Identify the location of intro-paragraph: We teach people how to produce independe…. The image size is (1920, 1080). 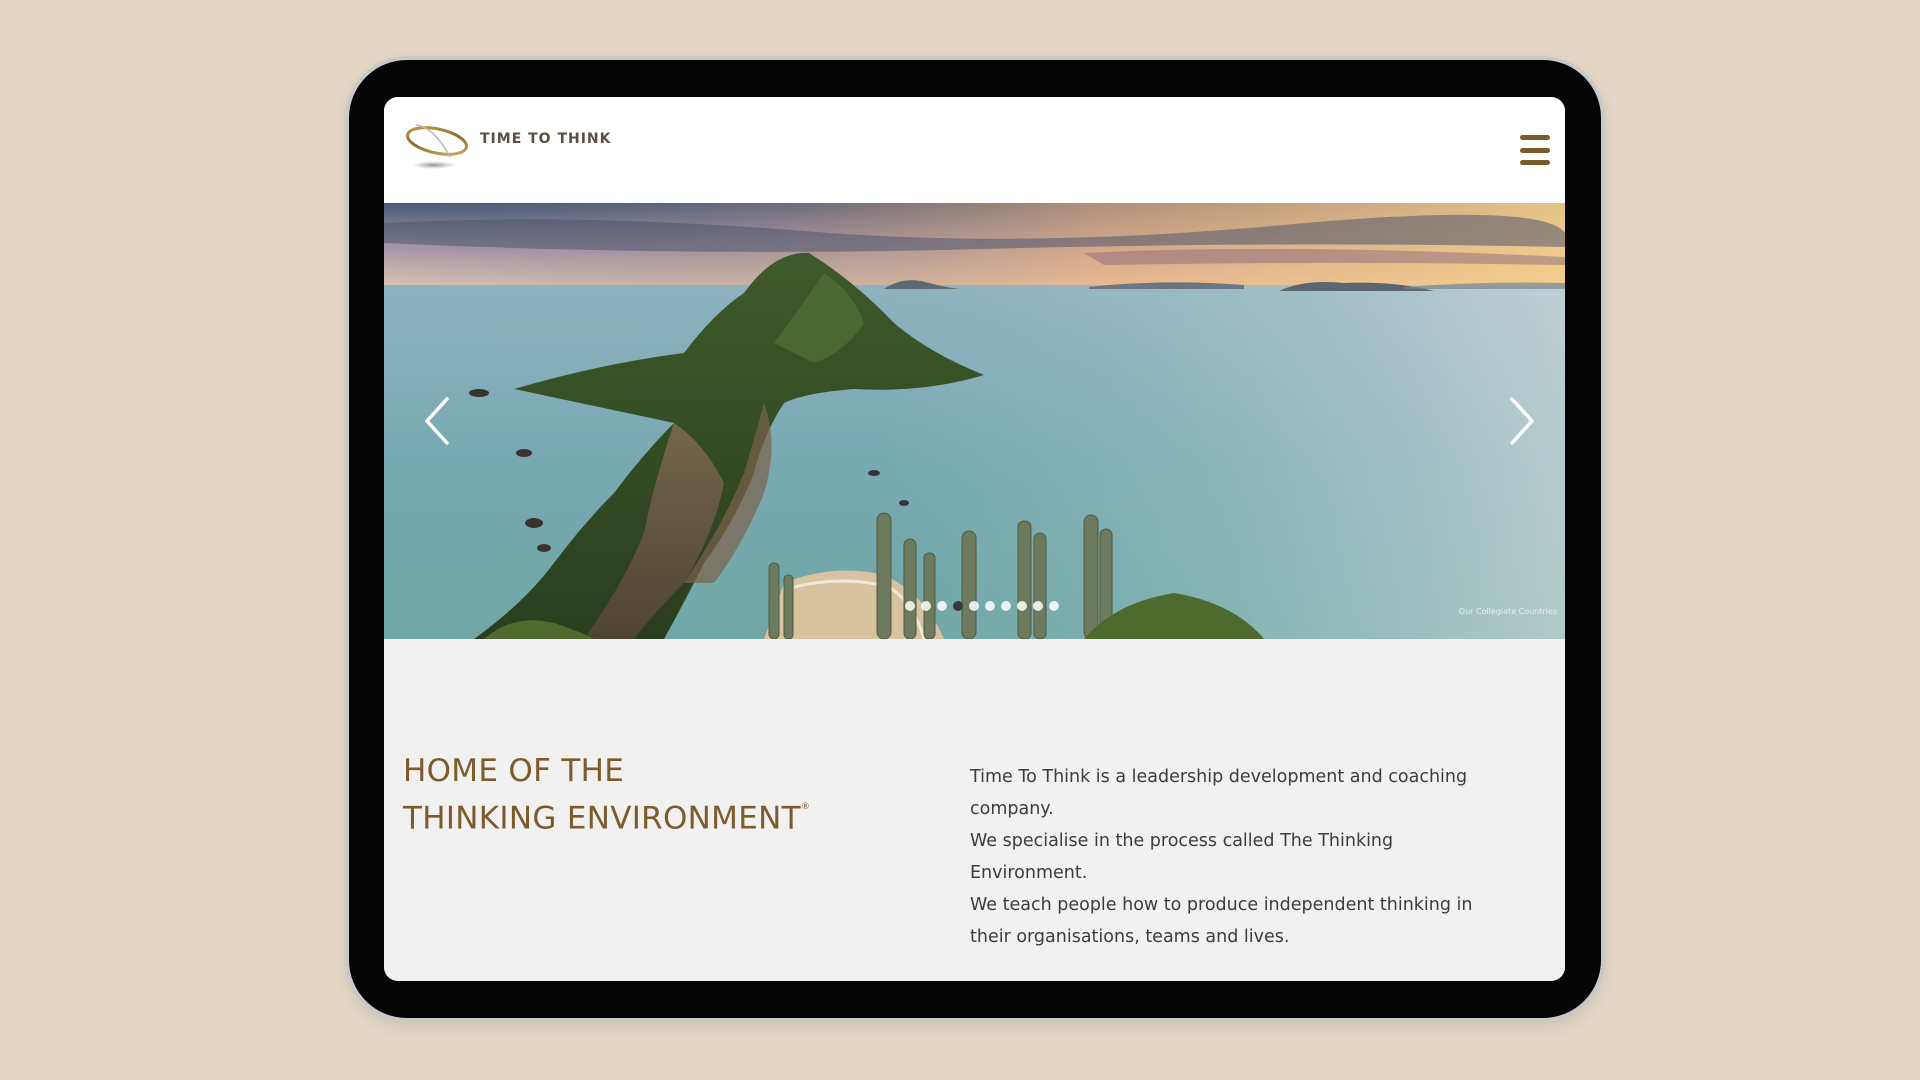
(1221, 921).